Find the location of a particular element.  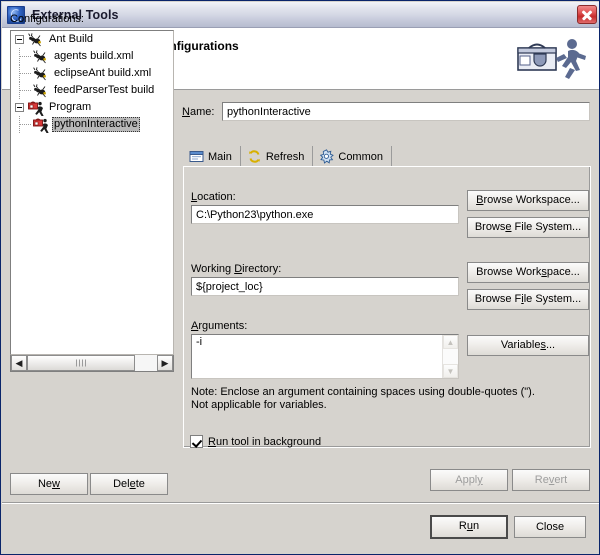

main-window-icon is located at coordinates (196, 156).